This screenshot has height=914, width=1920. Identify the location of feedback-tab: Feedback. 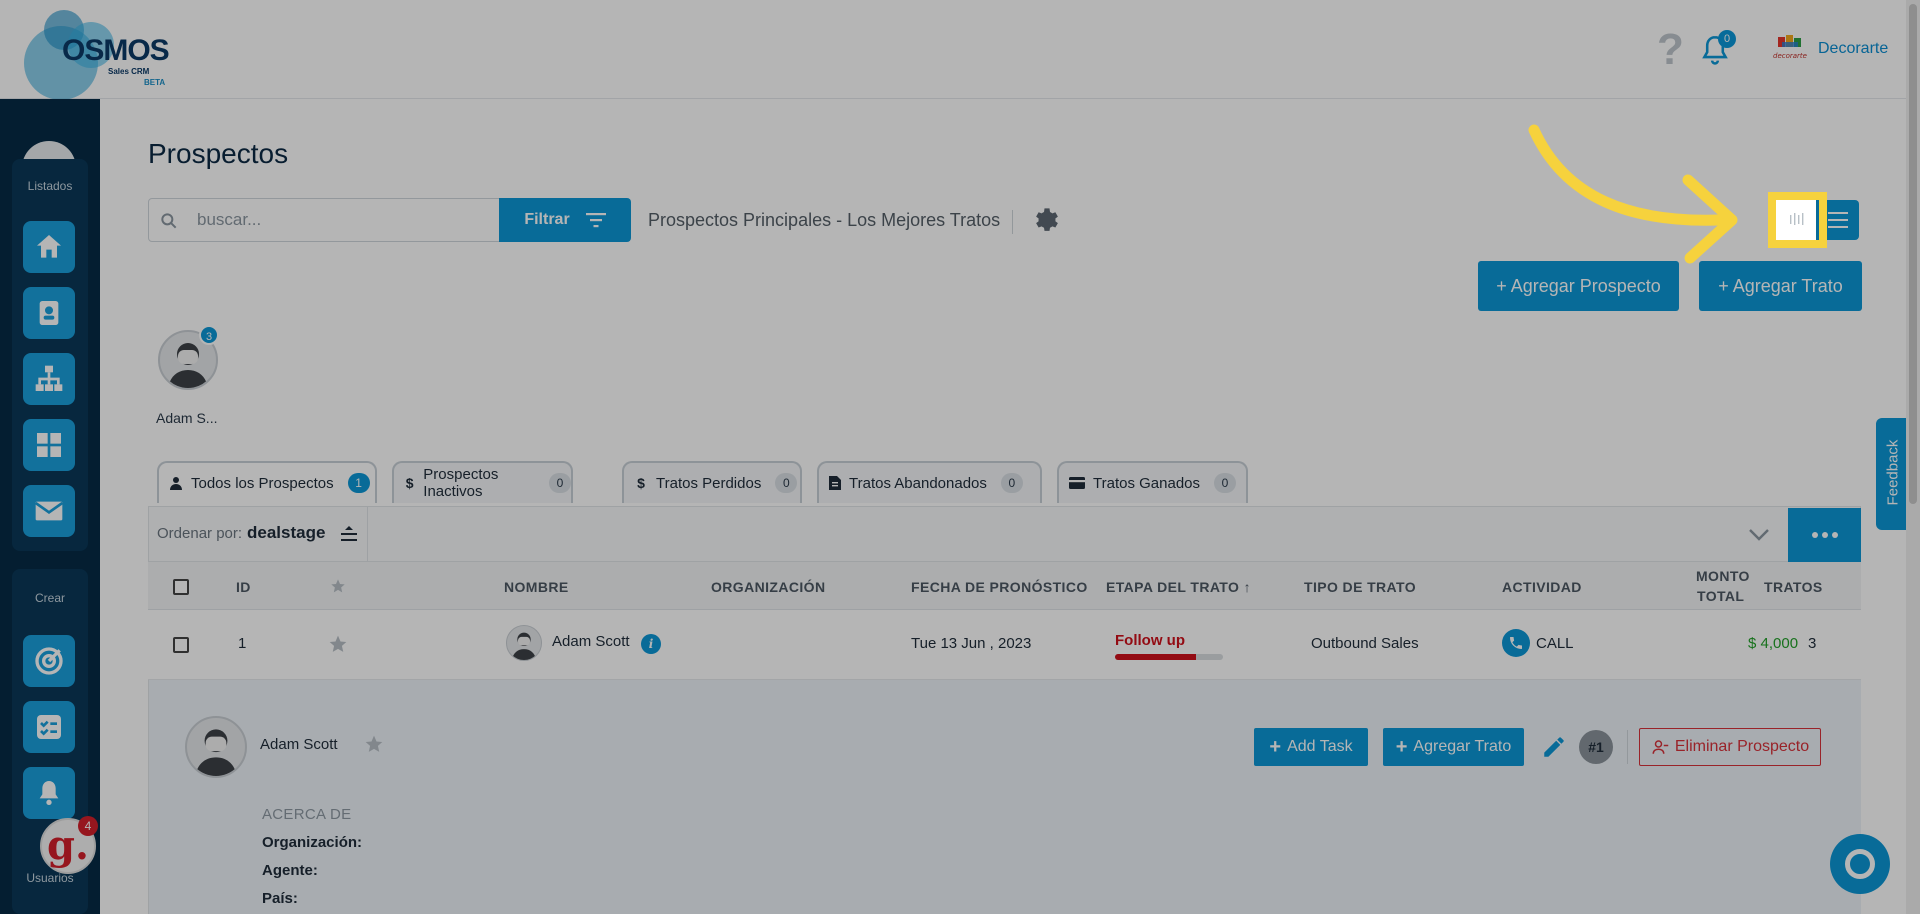
(1893, 474).